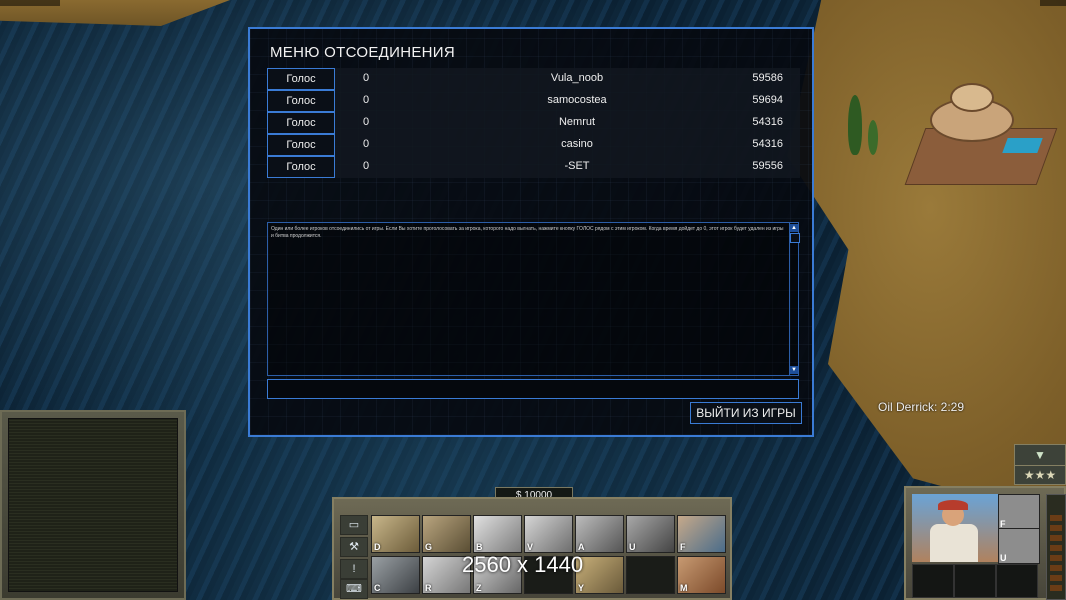 This screenshot has width=1066, height=600. Describe the element at coordinates (746, 413) in the screenshot. I see `leave-game-button: ВЫЙТИ ИЗ ИГРЫ` at that location.